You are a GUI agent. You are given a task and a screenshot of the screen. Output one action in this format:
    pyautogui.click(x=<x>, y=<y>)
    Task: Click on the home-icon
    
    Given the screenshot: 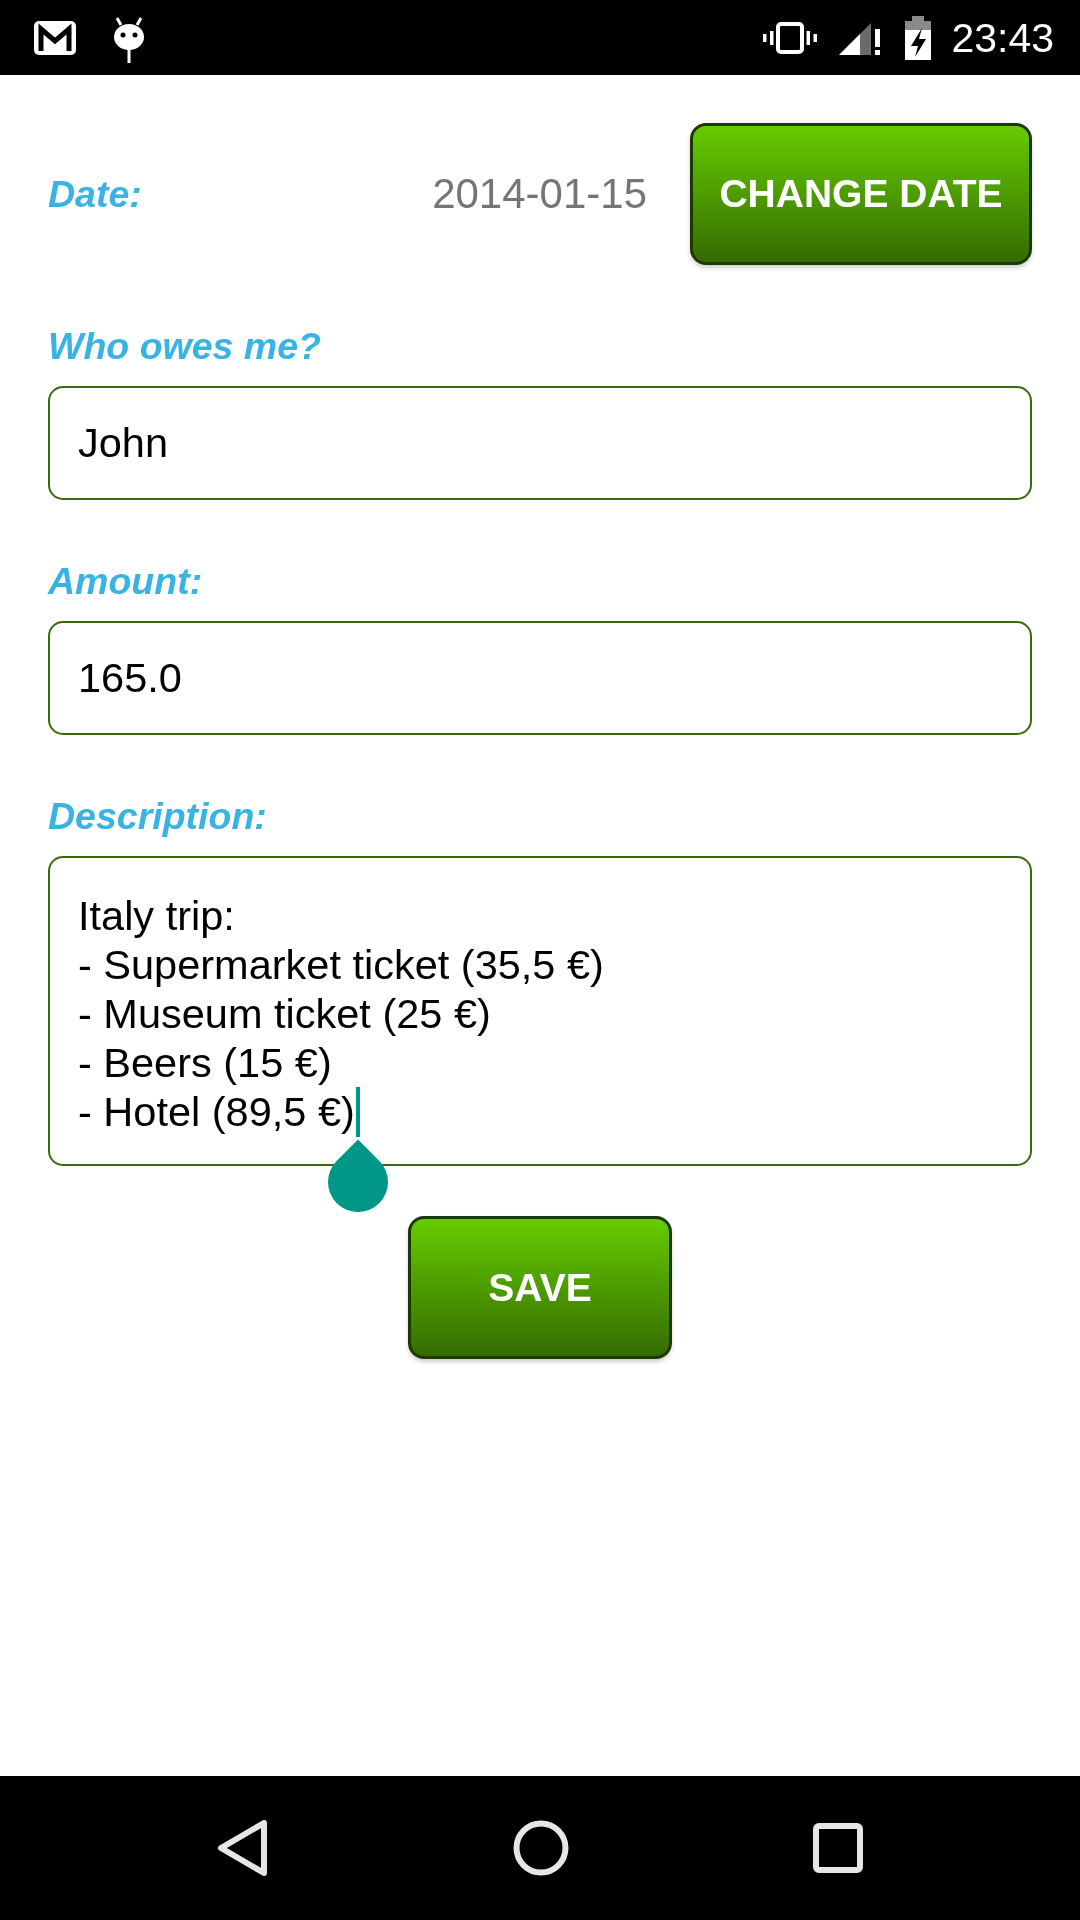 What is the action you would take?
    pyautogui.click(x=541, y=1848)
    